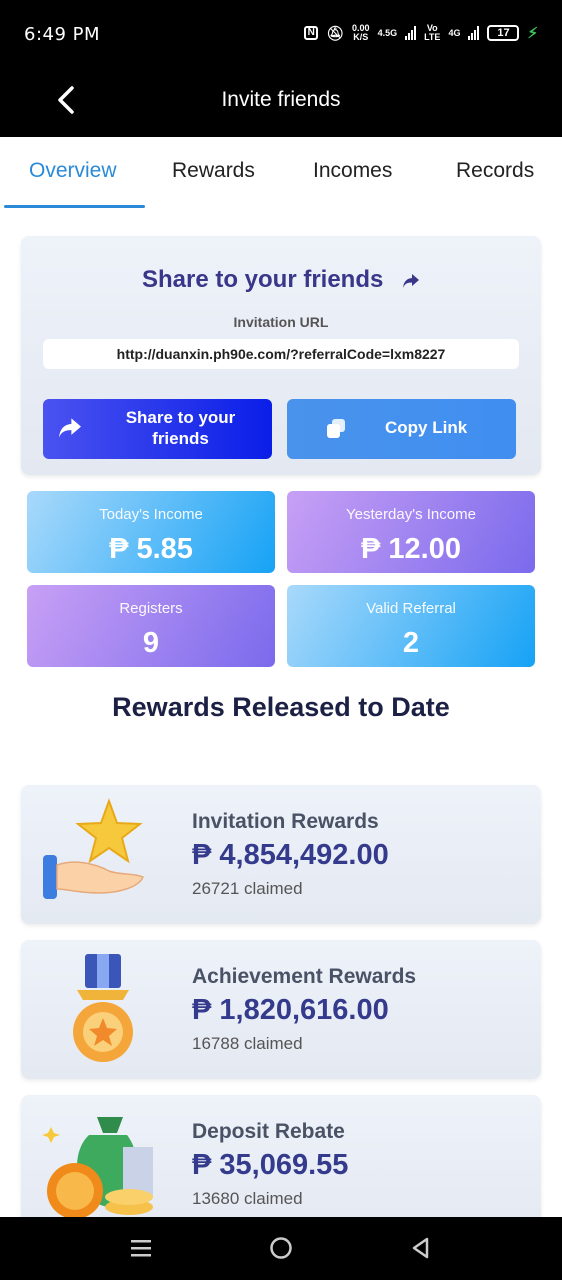 The width and height of the screenshot is (562, 1280). Describe the element at coordinates (304, 976) in the screenshot. I see `reward-title: Achievement Rewards` at that location.